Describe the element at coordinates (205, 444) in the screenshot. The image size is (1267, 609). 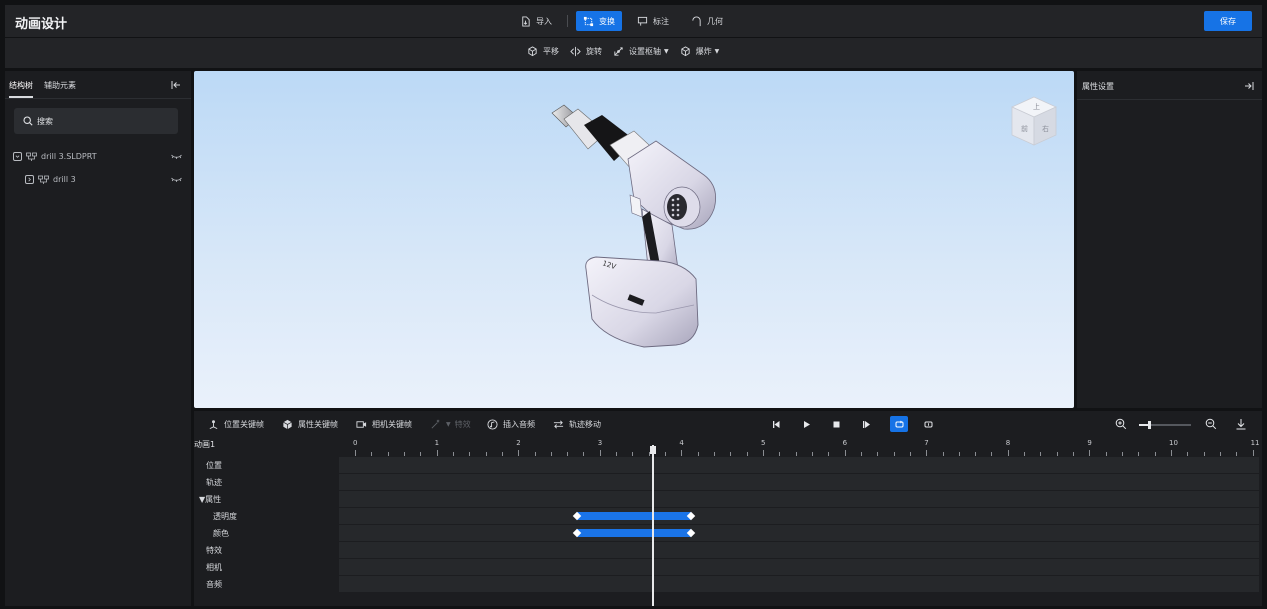
I see `animation-name: 动画1` at that location.